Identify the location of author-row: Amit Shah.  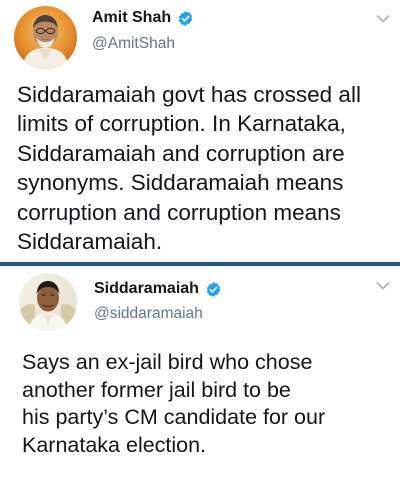
(143, 18).